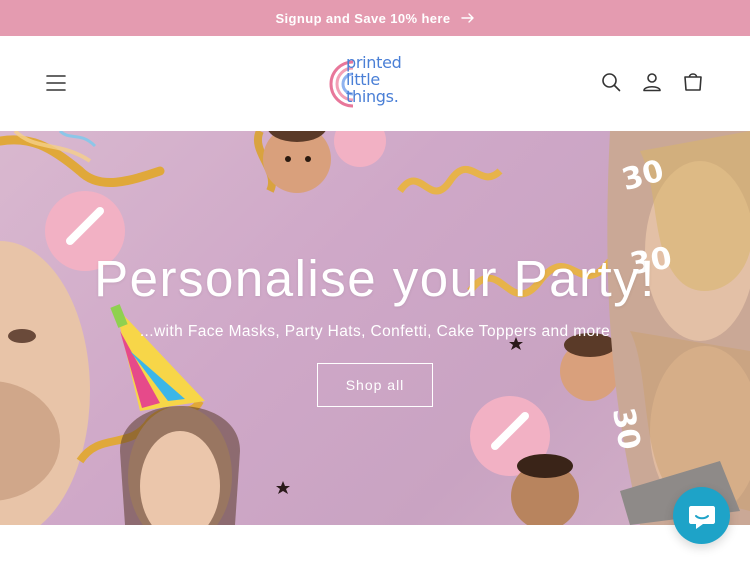 The image size is (750, 563). Describe the element at coordinates (652, 82) in the screenshot. I see `account-icon` at that location.